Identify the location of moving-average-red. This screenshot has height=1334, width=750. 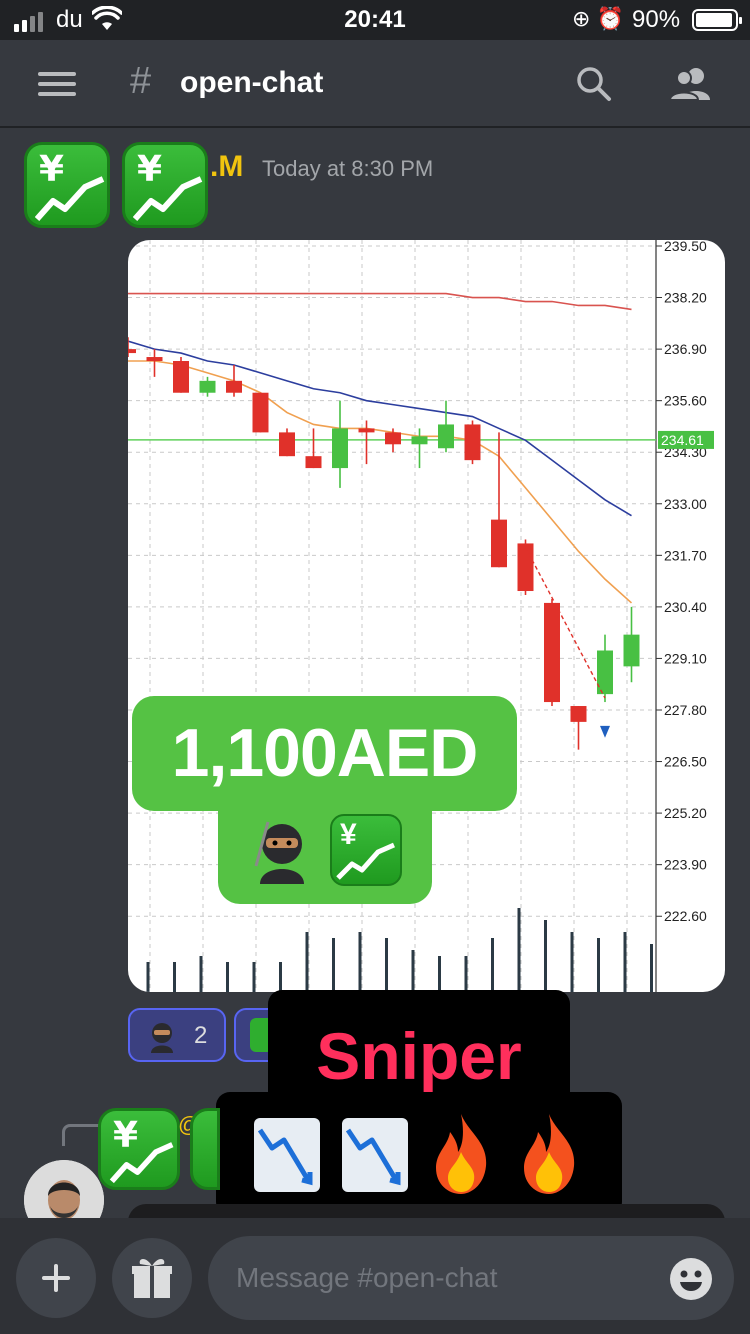
(380, 301).